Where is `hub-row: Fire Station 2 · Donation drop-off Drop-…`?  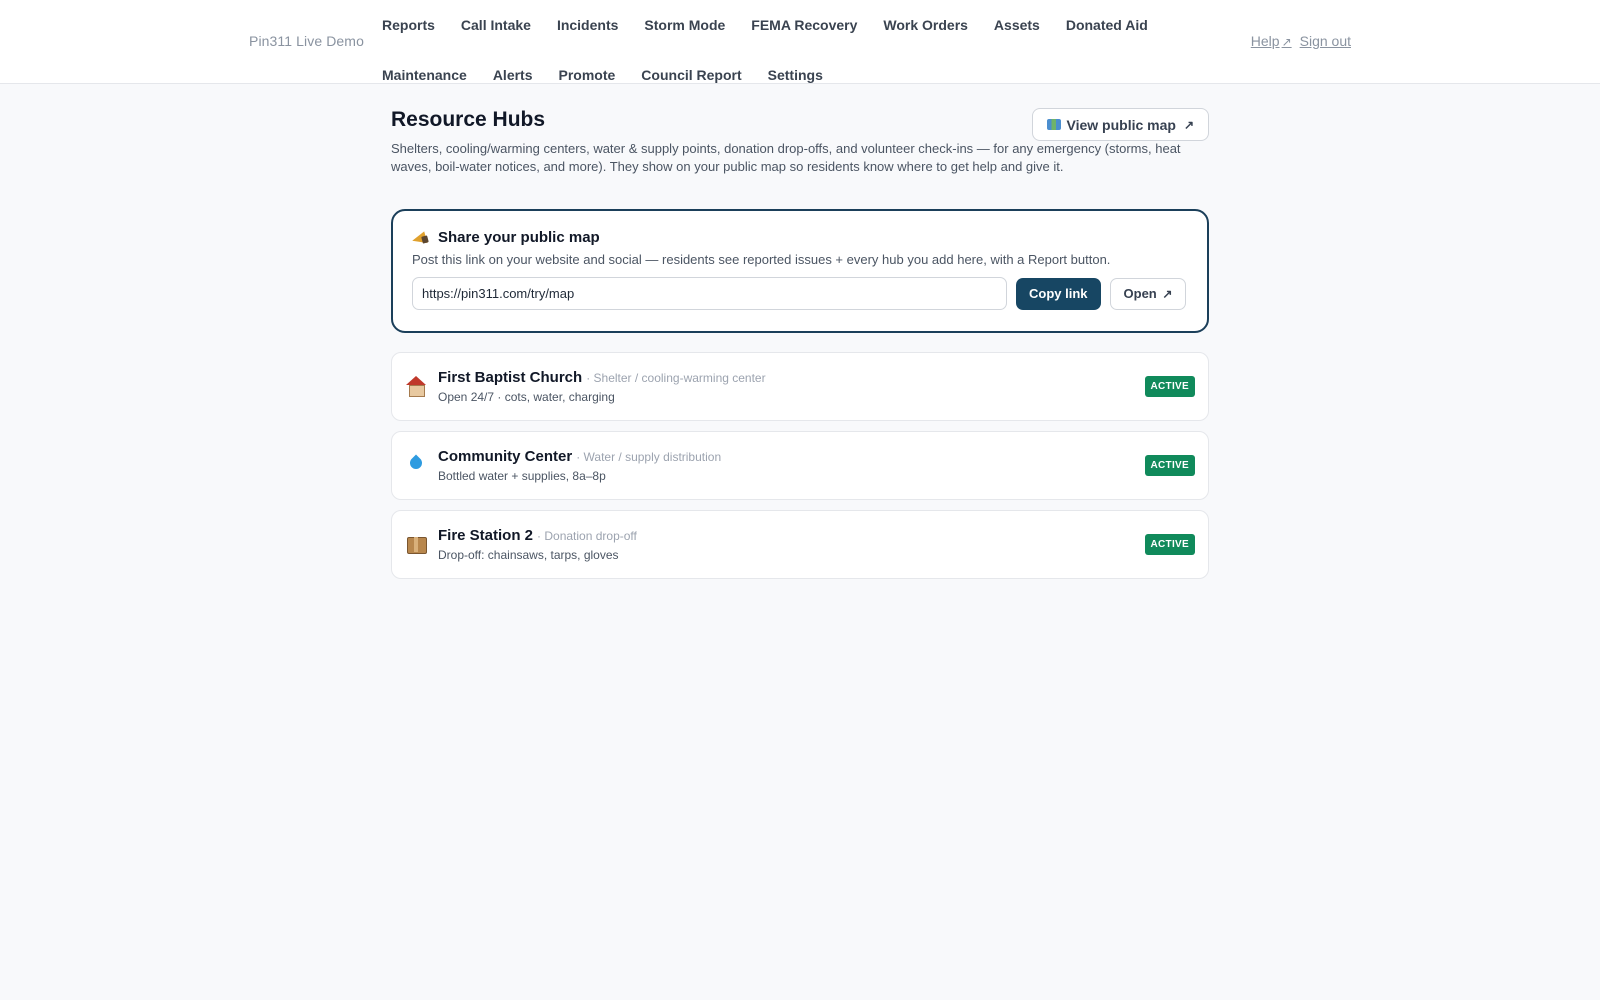
hub-row: Fire Station 2 · Donation drop-off Drop-… is located at coordinates (800, 544).